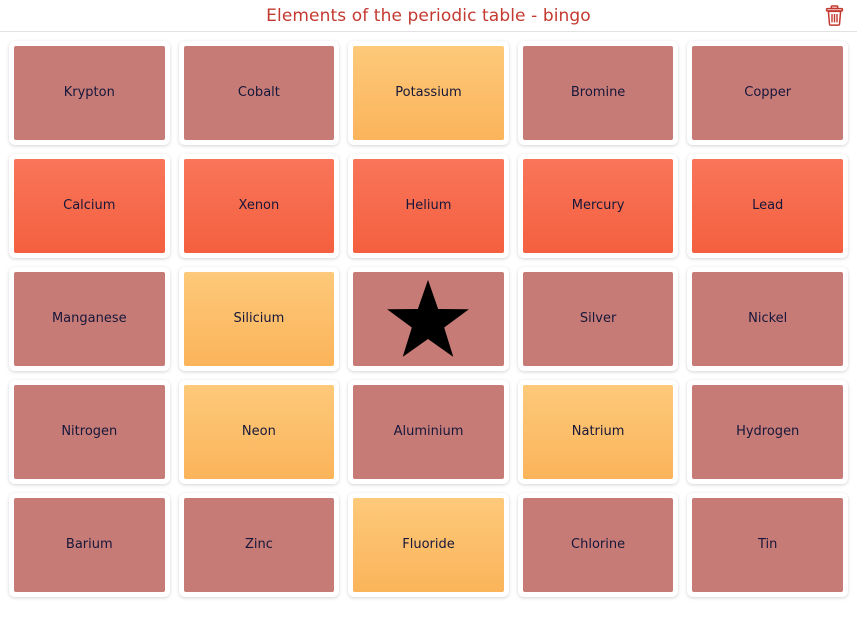 The width and height of the screenshot is (857, 636). I want to click on bingo-cell: Nickel, so click(767, 319).